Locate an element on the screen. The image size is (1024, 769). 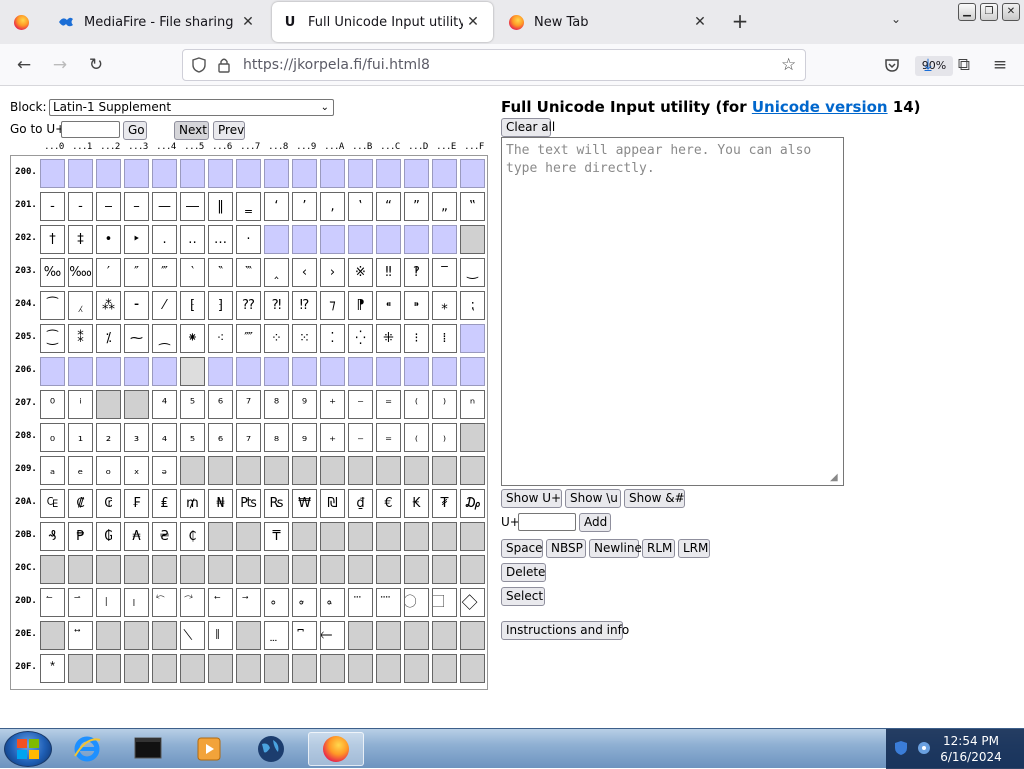
resize-handle-icon: ◢ is located at coordinates (834, 477).